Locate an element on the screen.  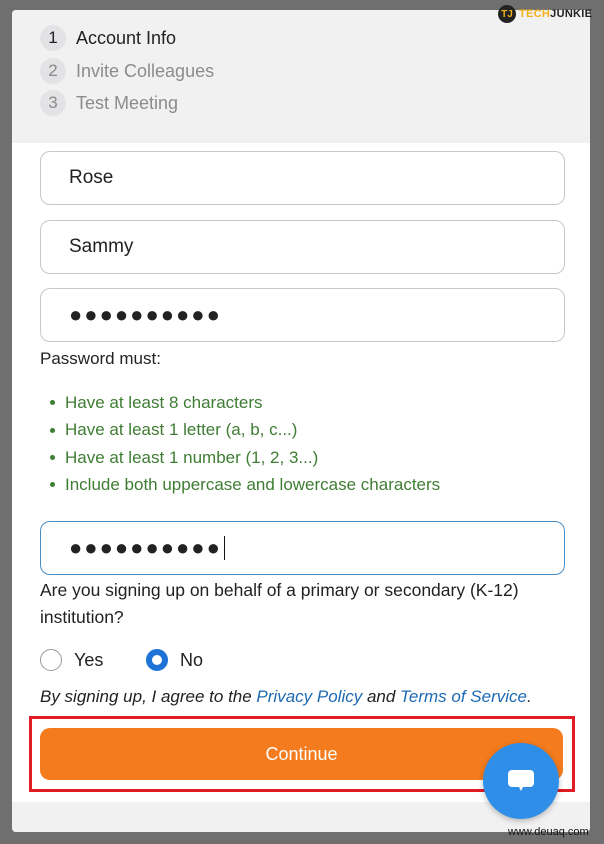
first-name-field: Rose is located at coordinates (302, 178).